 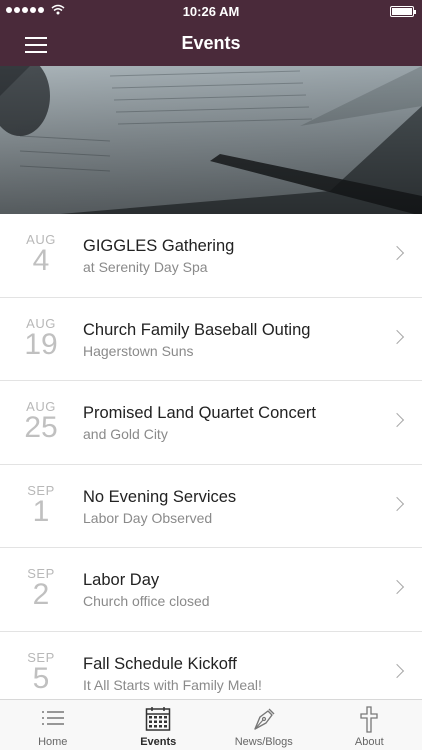 I want to click on tab-home: Home, so click(x=53, y=725).